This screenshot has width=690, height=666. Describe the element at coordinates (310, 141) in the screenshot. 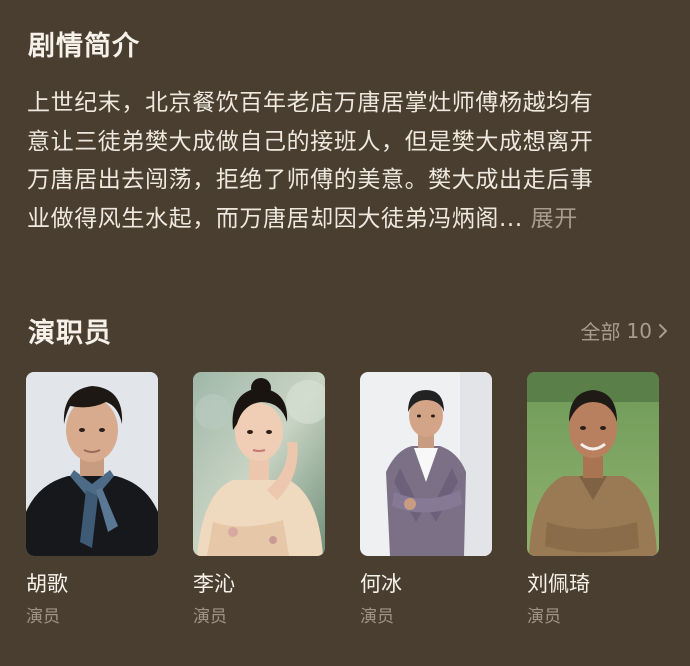

I see `synopsis-line: 意让三徒弟樊大成做自己的接班人，但是樊大成想离开` at that location.